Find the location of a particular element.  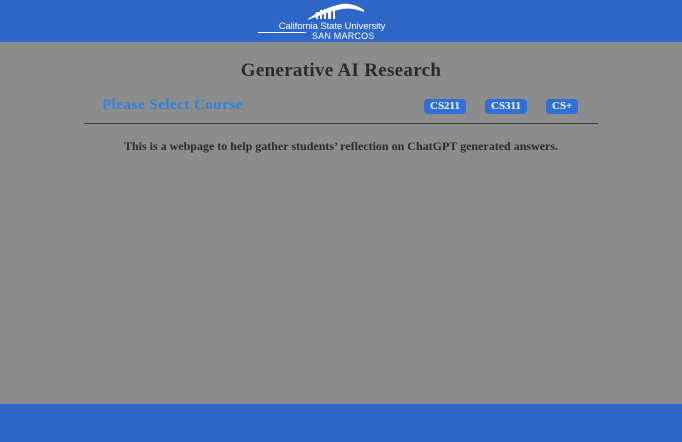

site-header: California State University SAN MARCOS is located at coordinates (341, 21).